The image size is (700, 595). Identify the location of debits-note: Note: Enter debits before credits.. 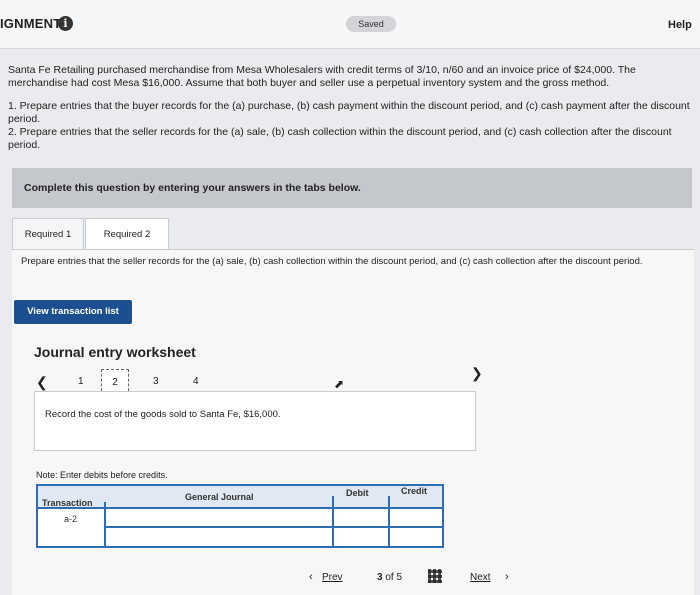
(102, 475).